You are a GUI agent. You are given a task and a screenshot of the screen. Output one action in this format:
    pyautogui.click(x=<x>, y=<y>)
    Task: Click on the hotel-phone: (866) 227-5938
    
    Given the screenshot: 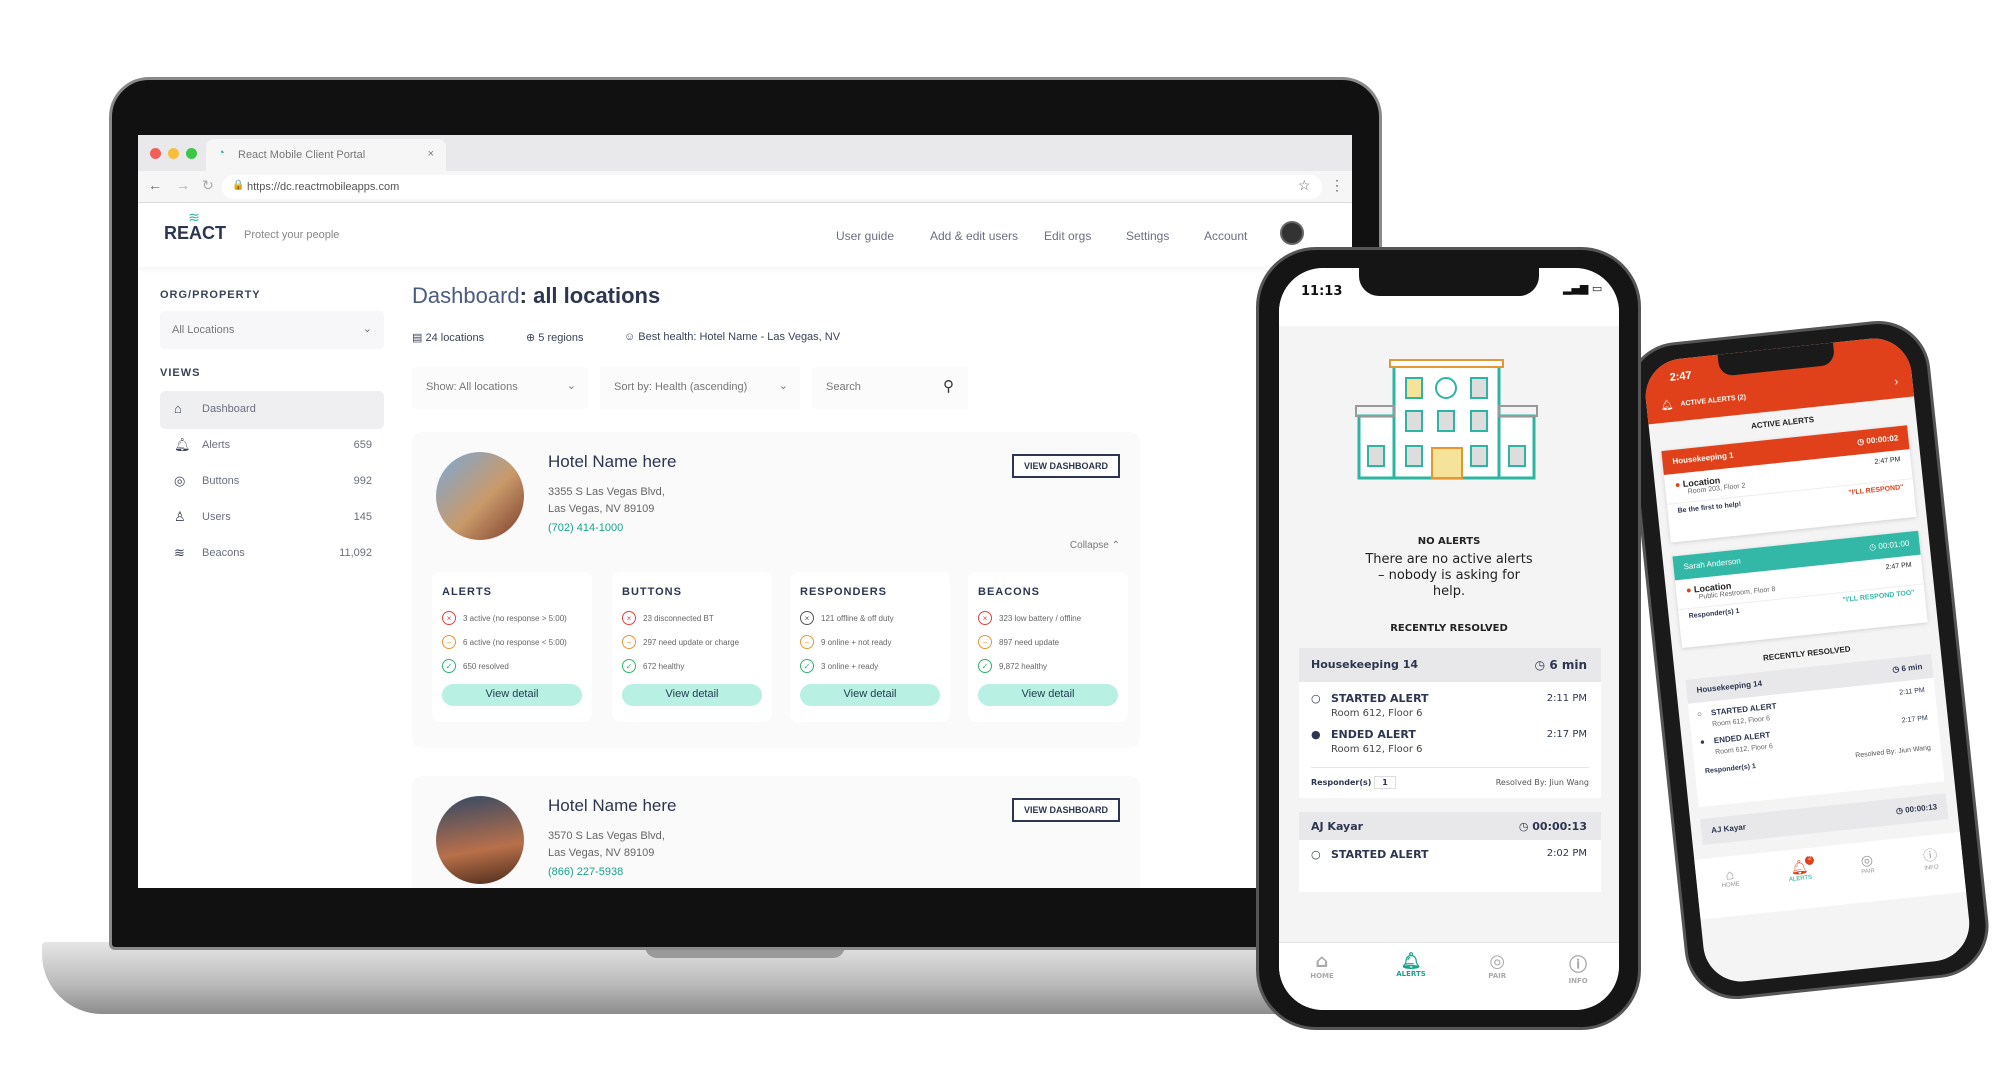 What is the action you would take?
    pyautogui.click(x=585, y=872)
    